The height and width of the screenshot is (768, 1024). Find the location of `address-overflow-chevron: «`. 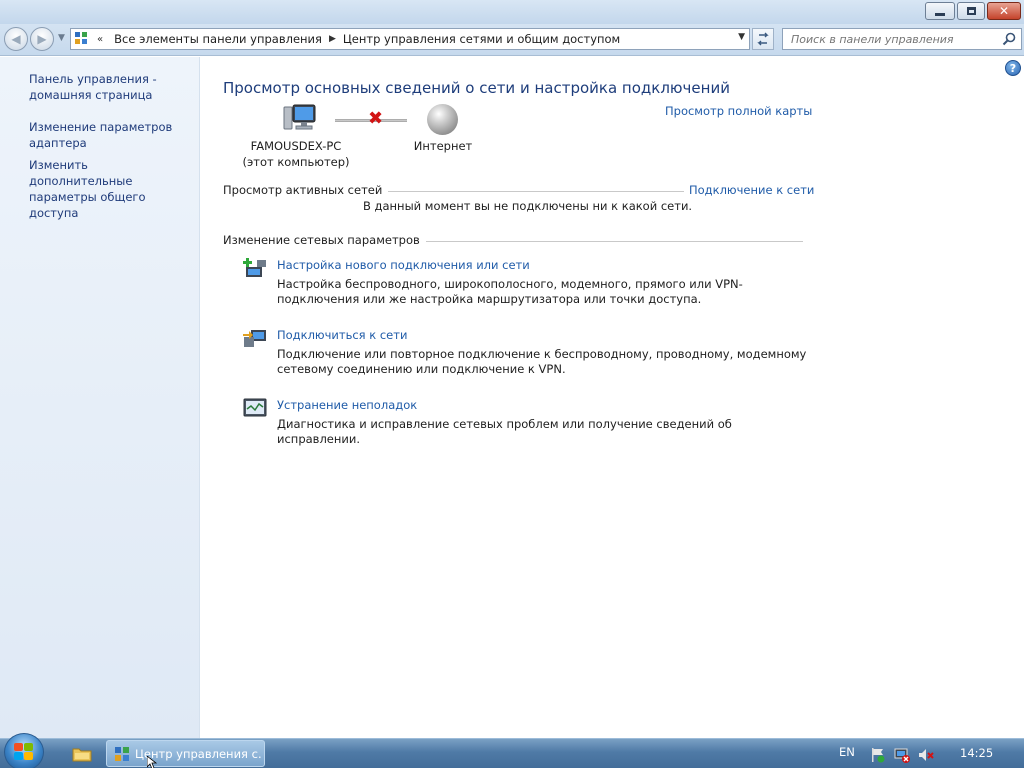

address-overflow-chevron: « is located at coordinates (100, 39).